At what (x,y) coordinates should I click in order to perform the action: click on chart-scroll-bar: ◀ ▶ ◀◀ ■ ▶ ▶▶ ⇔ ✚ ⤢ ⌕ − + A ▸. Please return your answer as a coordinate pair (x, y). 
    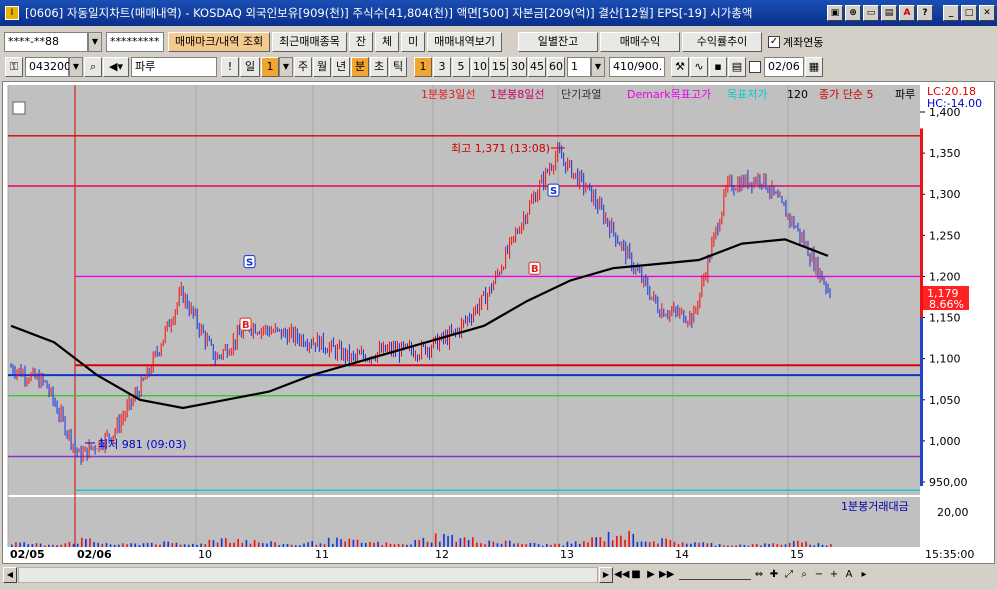
    Looking at the image, I should click on (498, 575).